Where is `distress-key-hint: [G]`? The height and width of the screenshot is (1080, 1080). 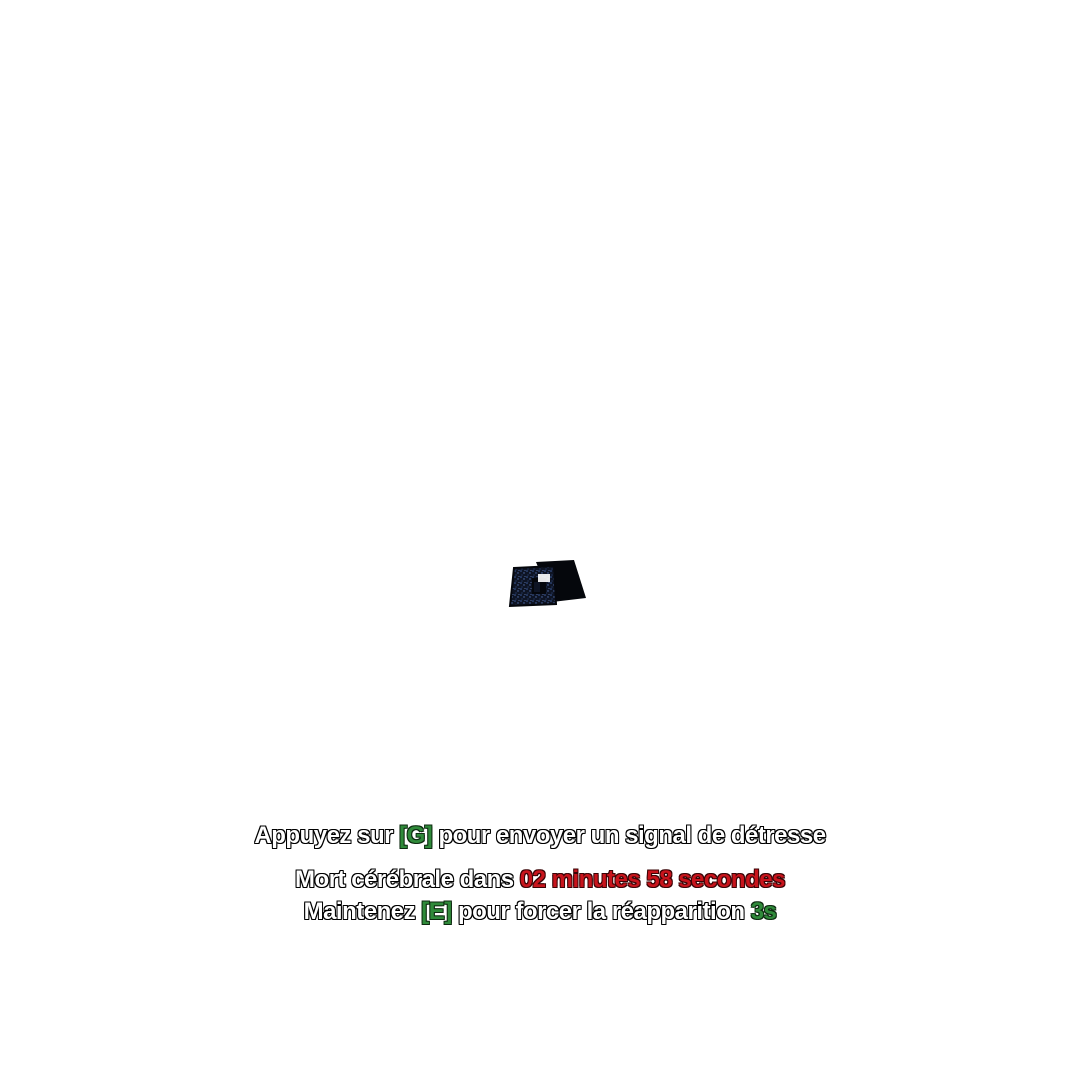
distress-key-hint: [G] is located at coordinates (416, 835).